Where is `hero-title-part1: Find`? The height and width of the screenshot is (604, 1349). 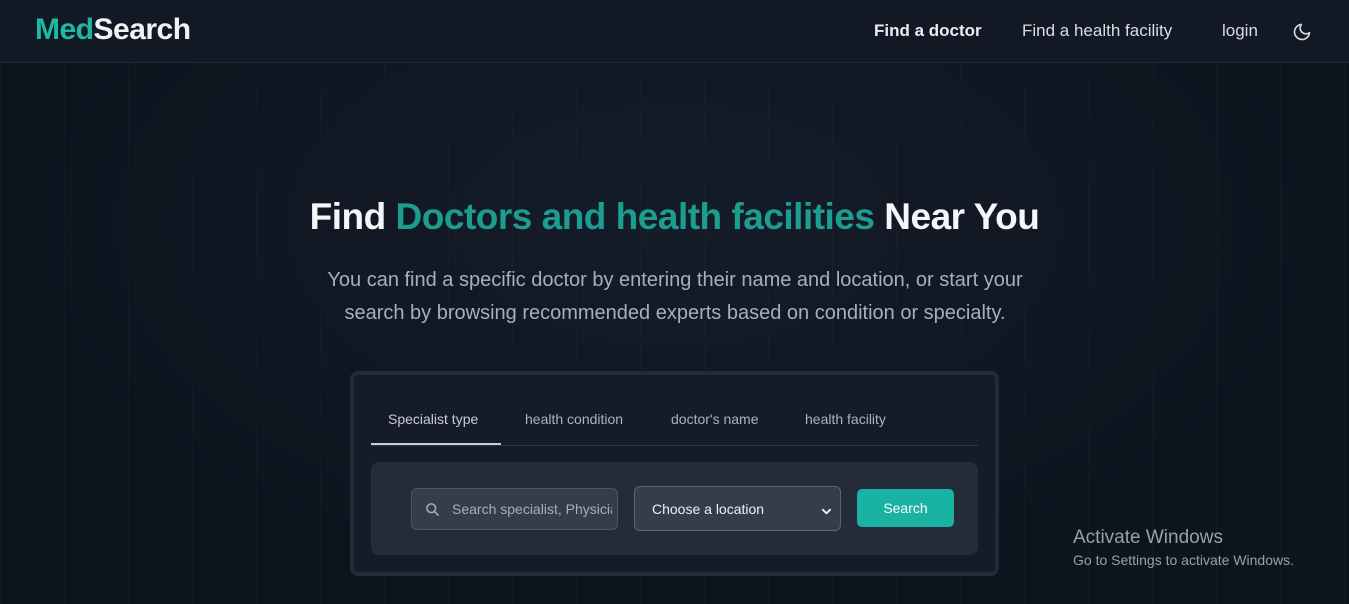
hero-title-part1: Find is located at coordinates (352, 216).